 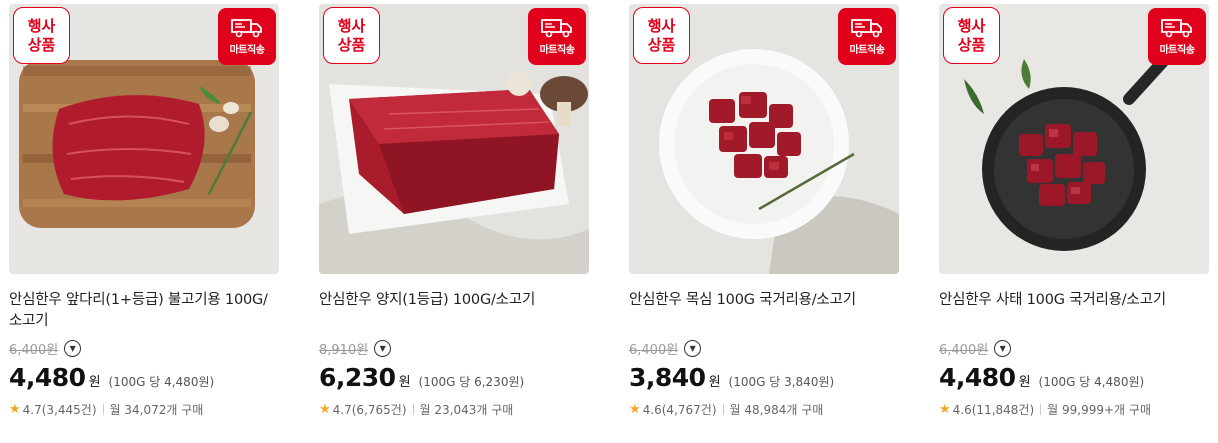 I want to click on unit-price: (100G 당 6,230원), so click(x=471, y=382).